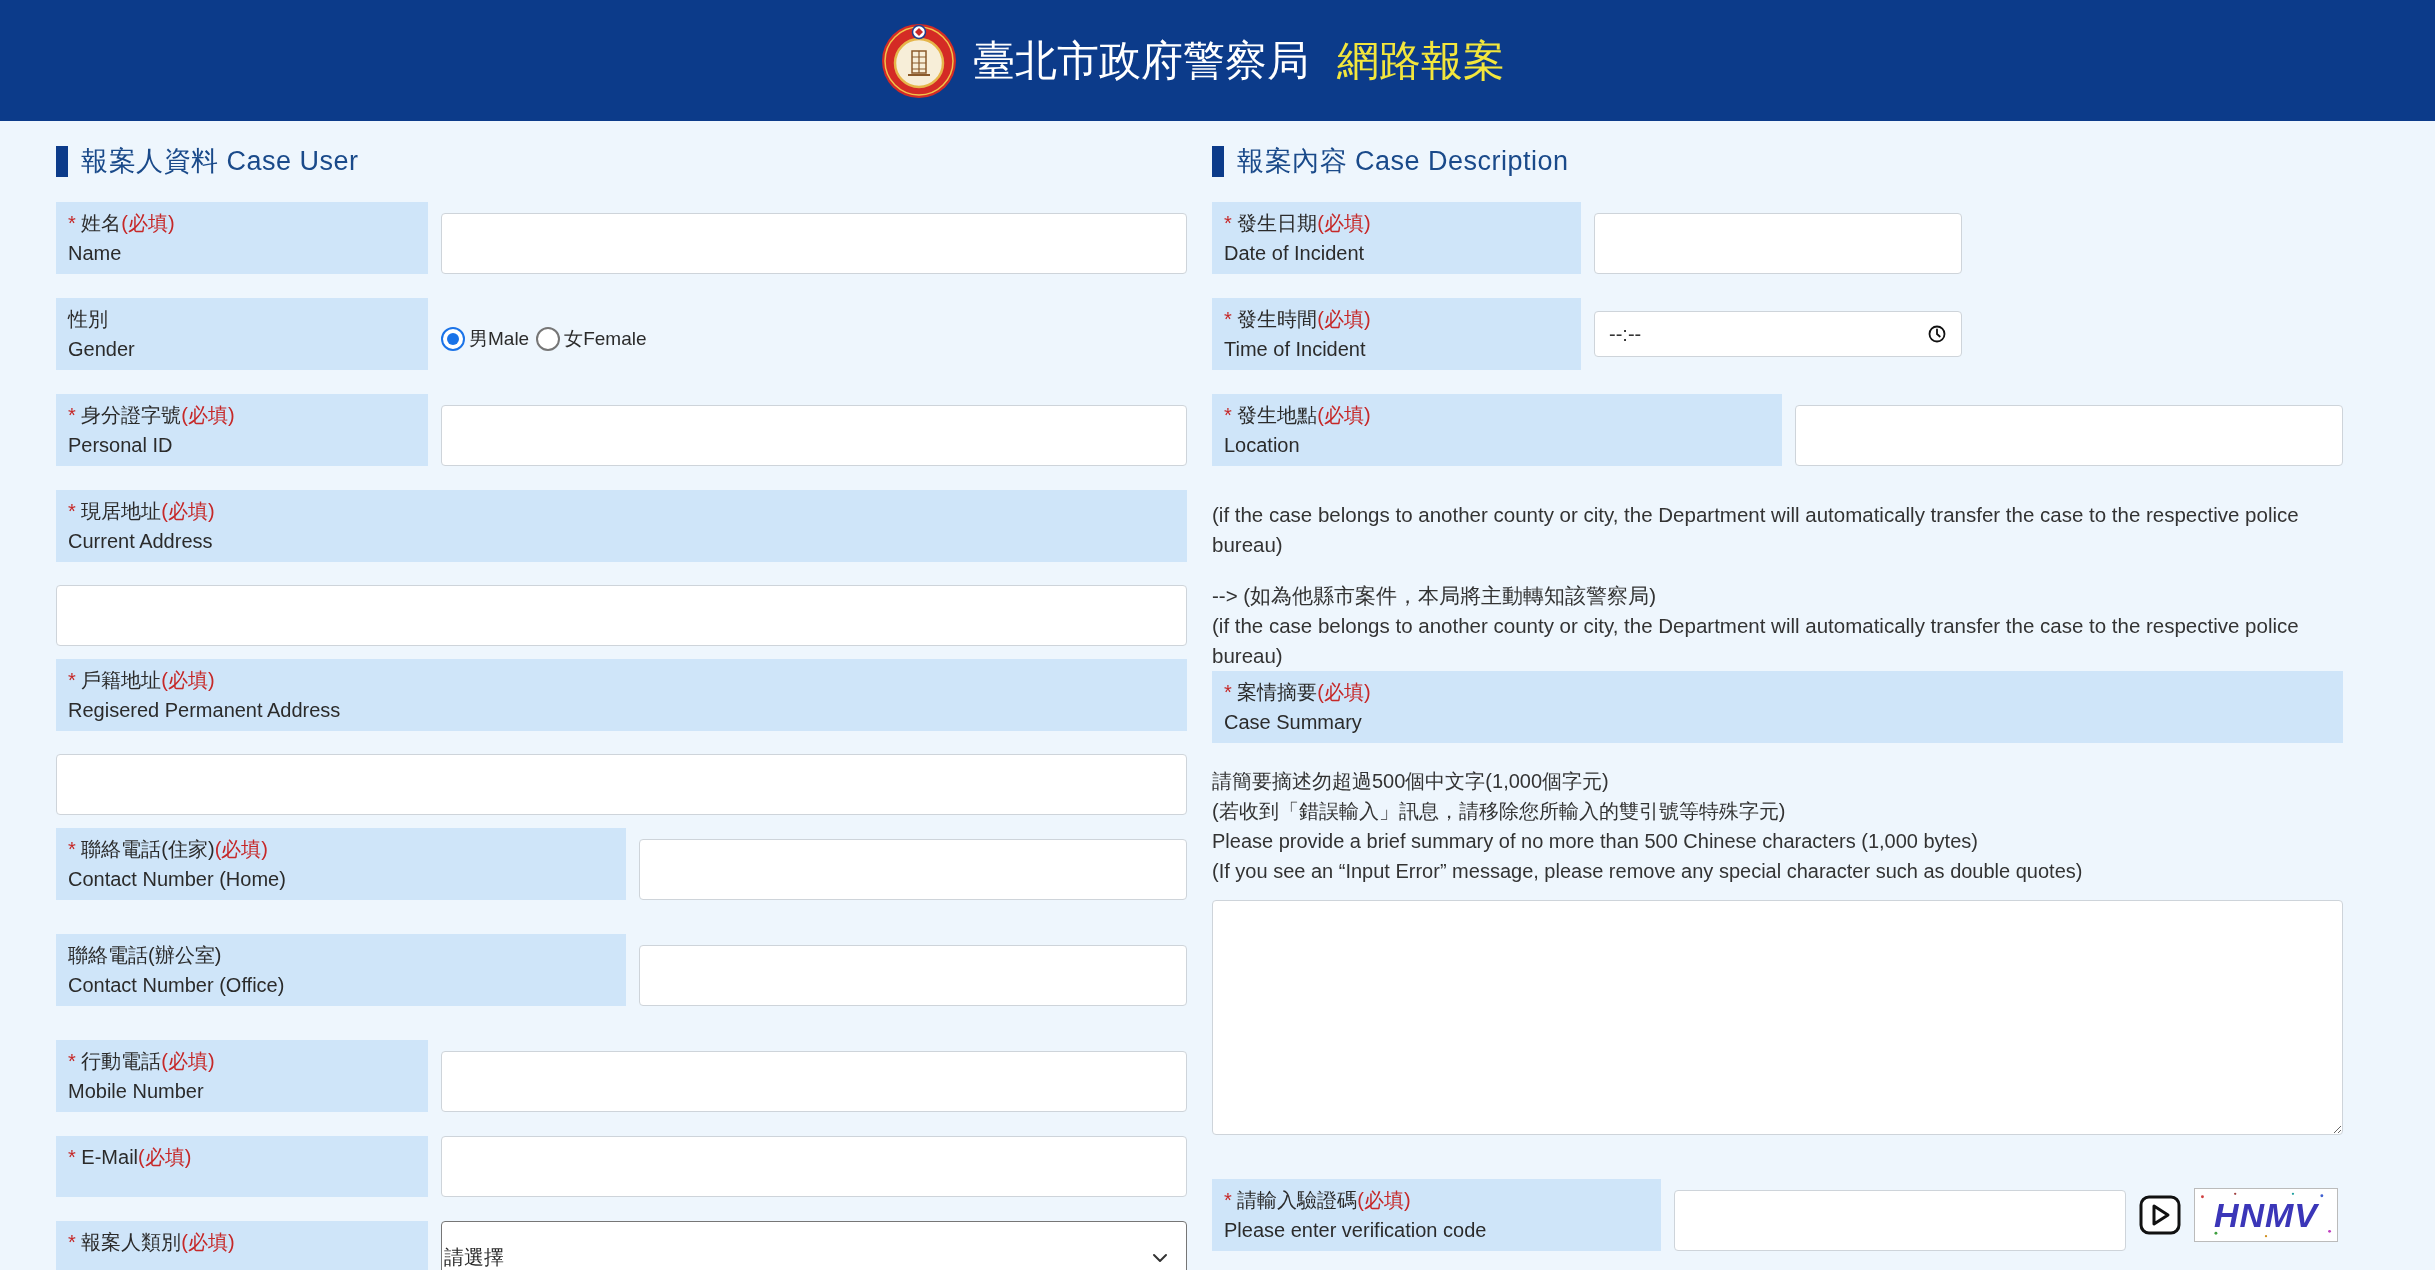 This screenshot has width=2435, height=1270. What do you see at coordinates (499, 339) in the screenshot?
I see `radio-label: 男Male` at bounding box center [499, 339].